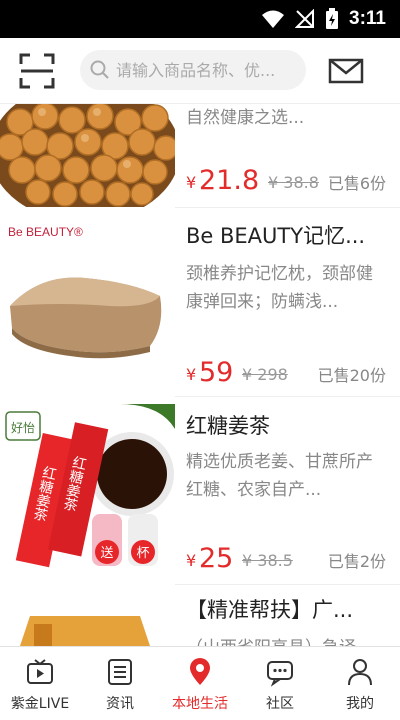 This screenshot has width=400, height=720. I want to click on mail-icon, so click(346, 71).